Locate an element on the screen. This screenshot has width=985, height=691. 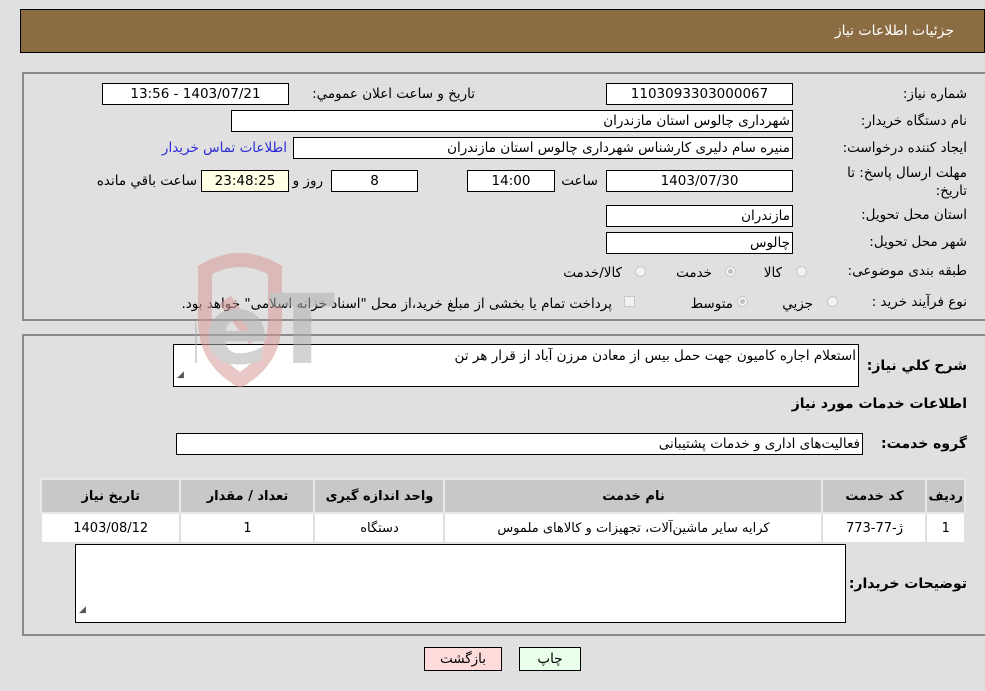
deadline-label: مهلت ارسال پاسخ: تا is located at coordinates (907, 173).